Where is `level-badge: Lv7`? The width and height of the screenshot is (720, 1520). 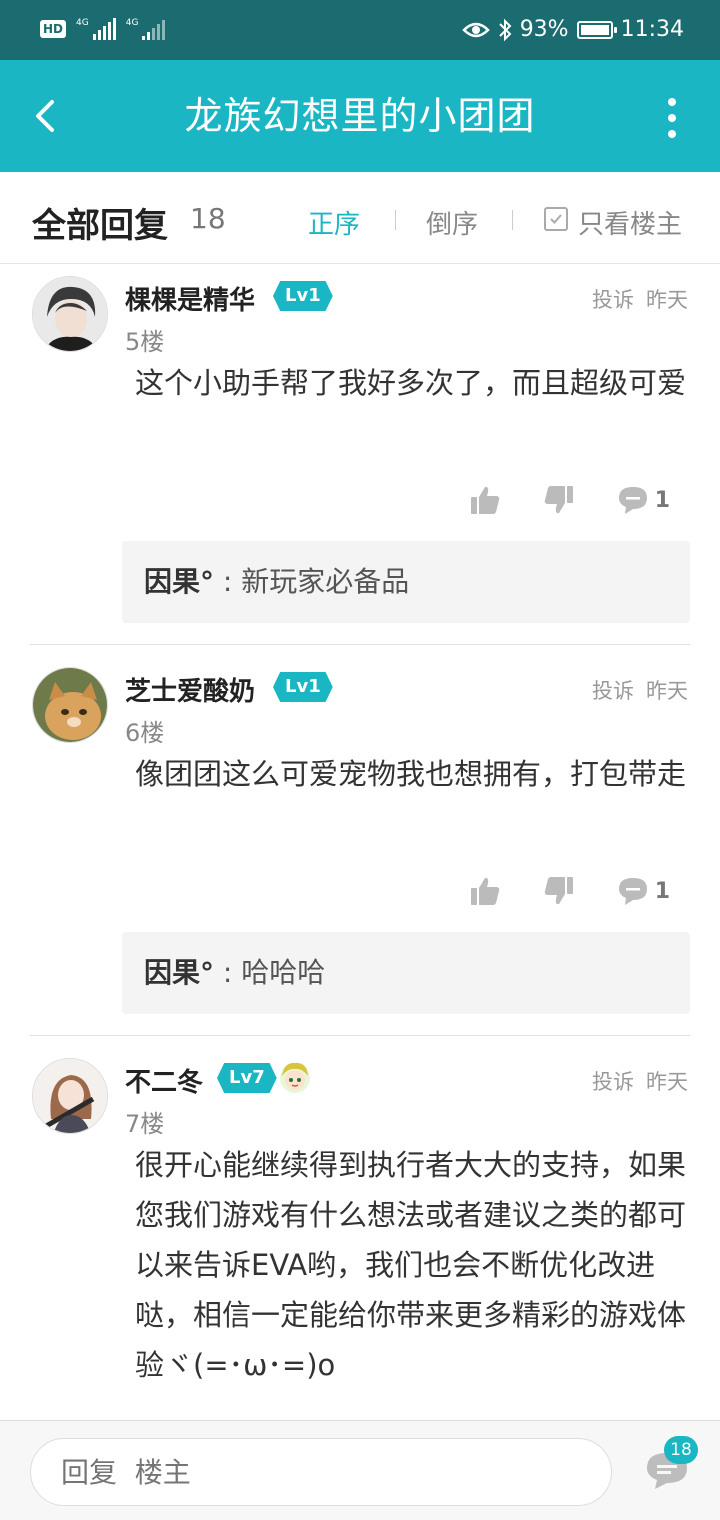
level-badge: Lv7 is located at coordinates (247, 1078).